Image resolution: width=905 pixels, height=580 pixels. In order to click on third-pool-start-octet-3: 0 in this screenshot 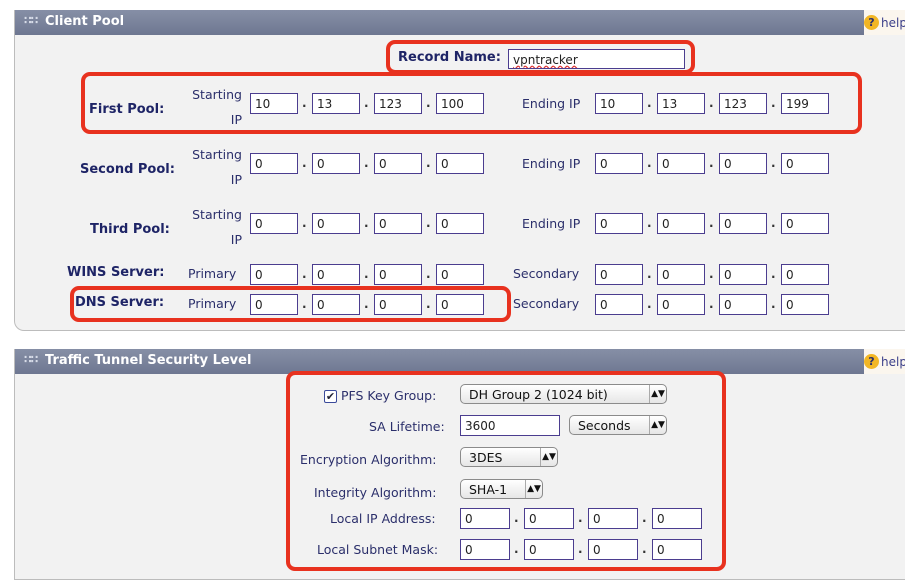, I will do `click(398, 223)`.